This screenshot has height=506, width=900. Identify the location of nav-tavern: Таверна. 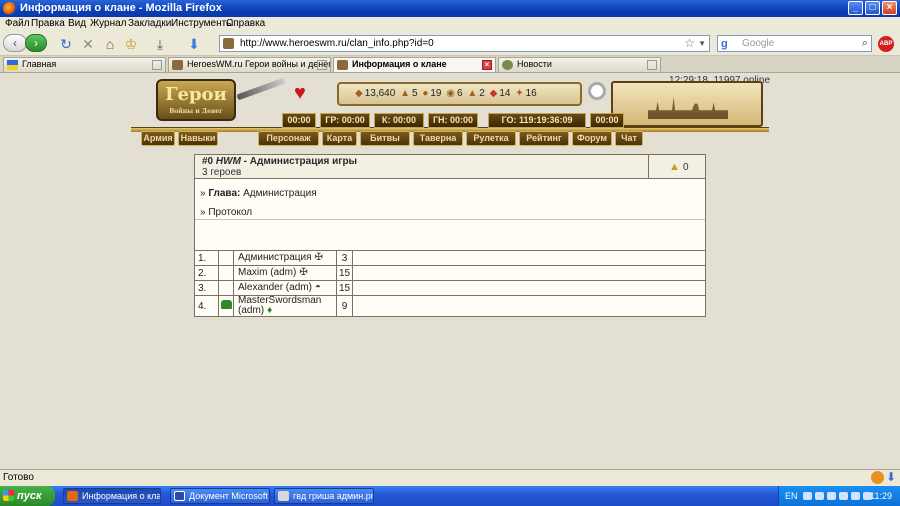
(438, 138).